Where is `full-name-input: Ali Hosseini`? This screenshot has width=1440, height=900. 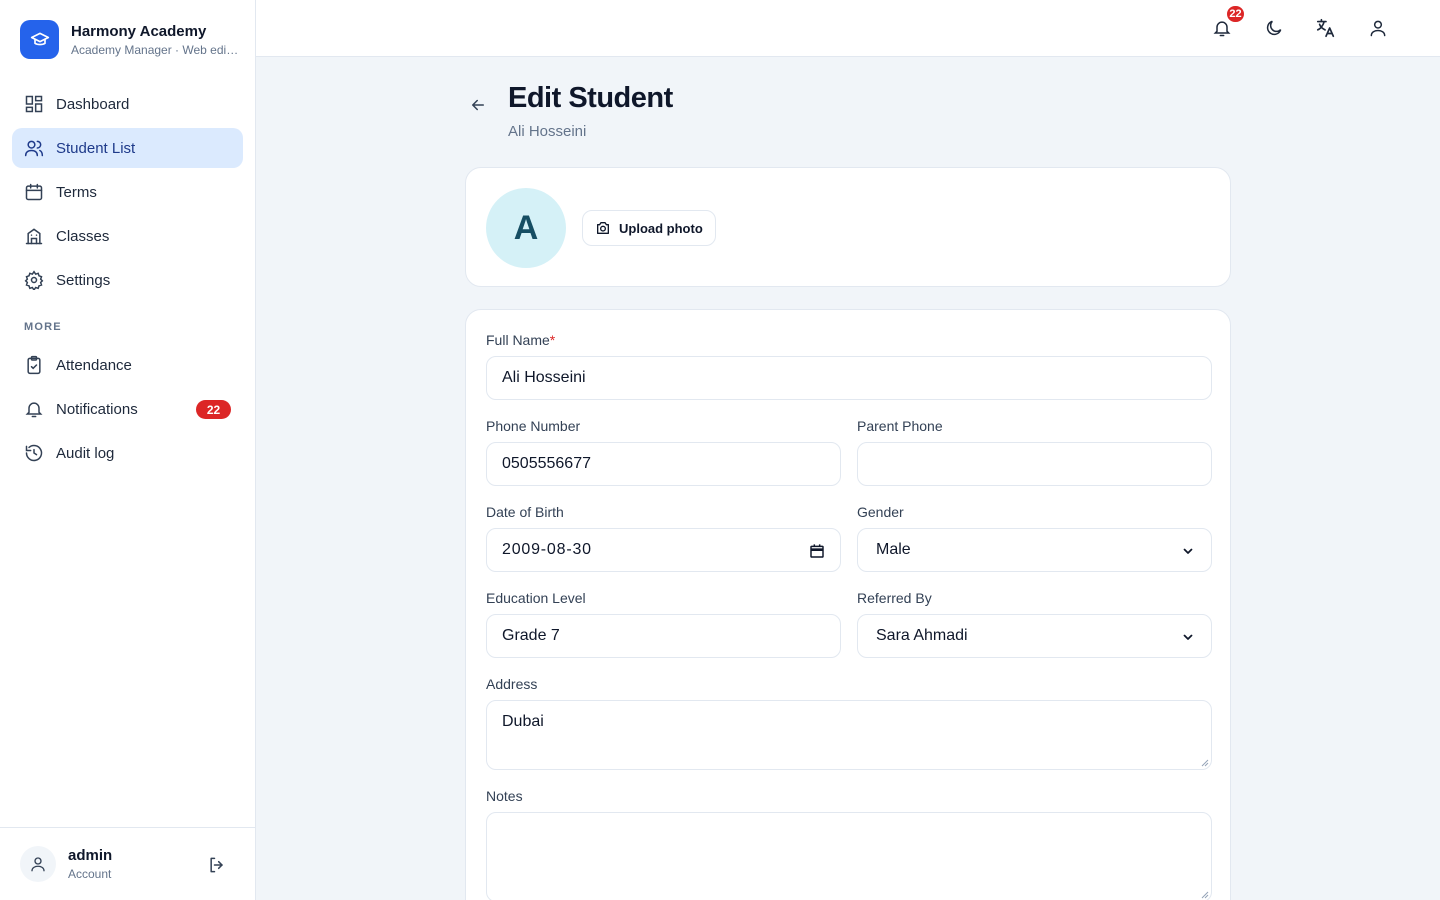 full-name-input: Ali Hosseini is located at coordinates (849, 378).